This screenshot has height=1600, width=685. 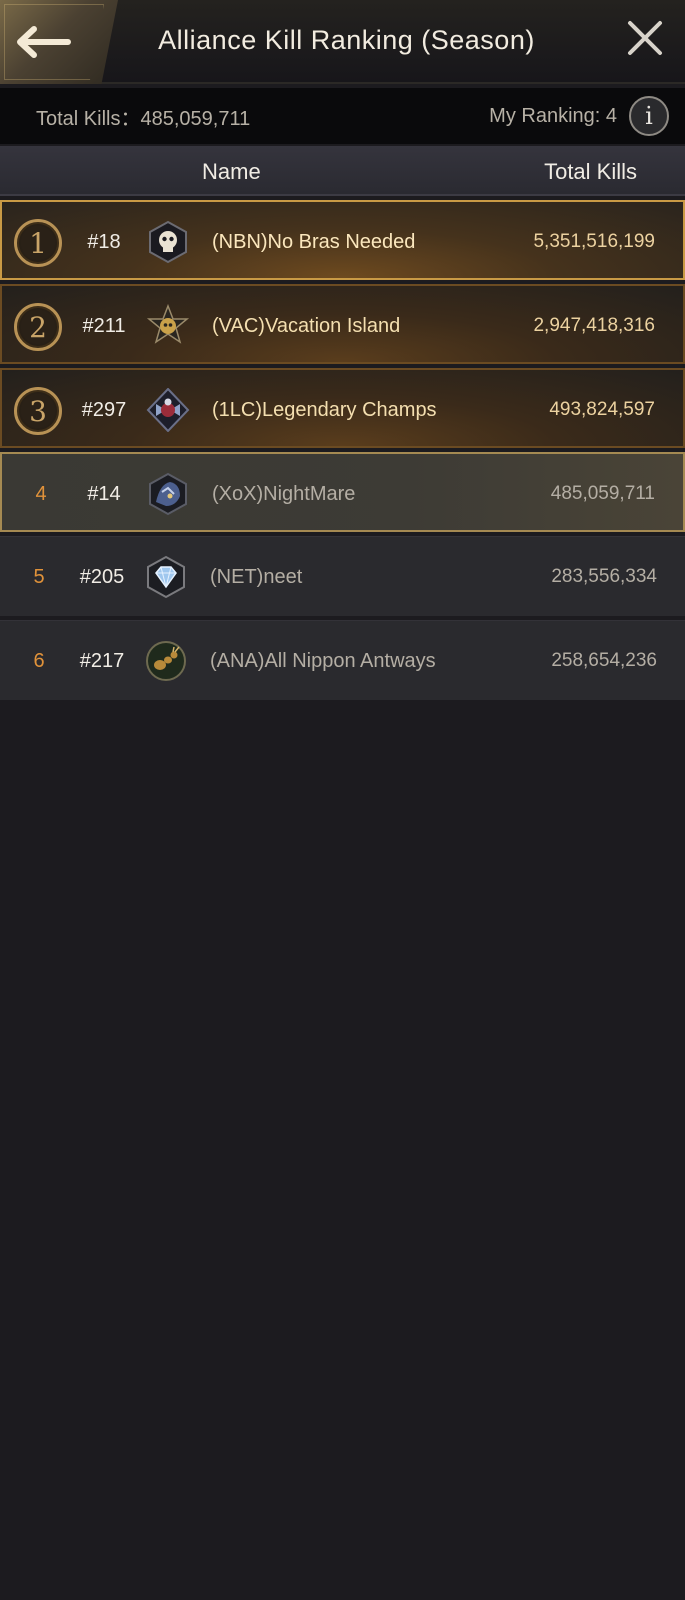 I want to click on summary-bar: Total Kills：485,059,711 My Ranking: 4 i, so click(x=342, y=116).